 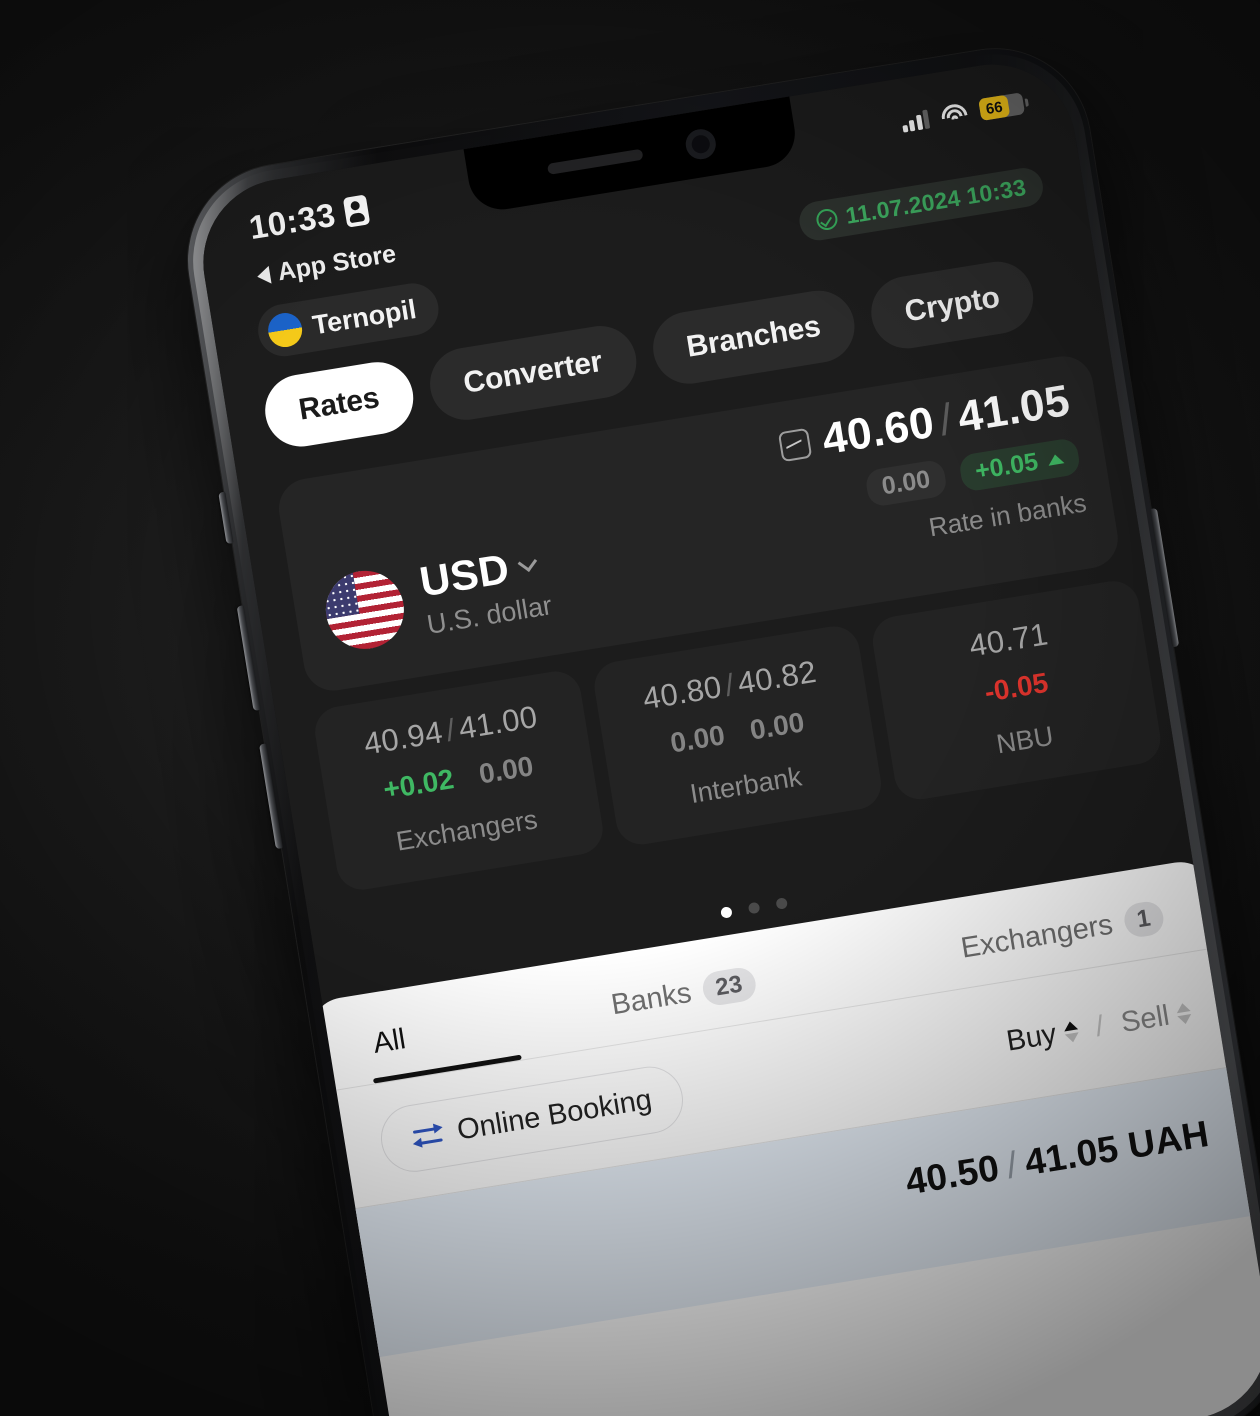 I want to click on interbank-sell: 40.82, so click(x=777, y=677).